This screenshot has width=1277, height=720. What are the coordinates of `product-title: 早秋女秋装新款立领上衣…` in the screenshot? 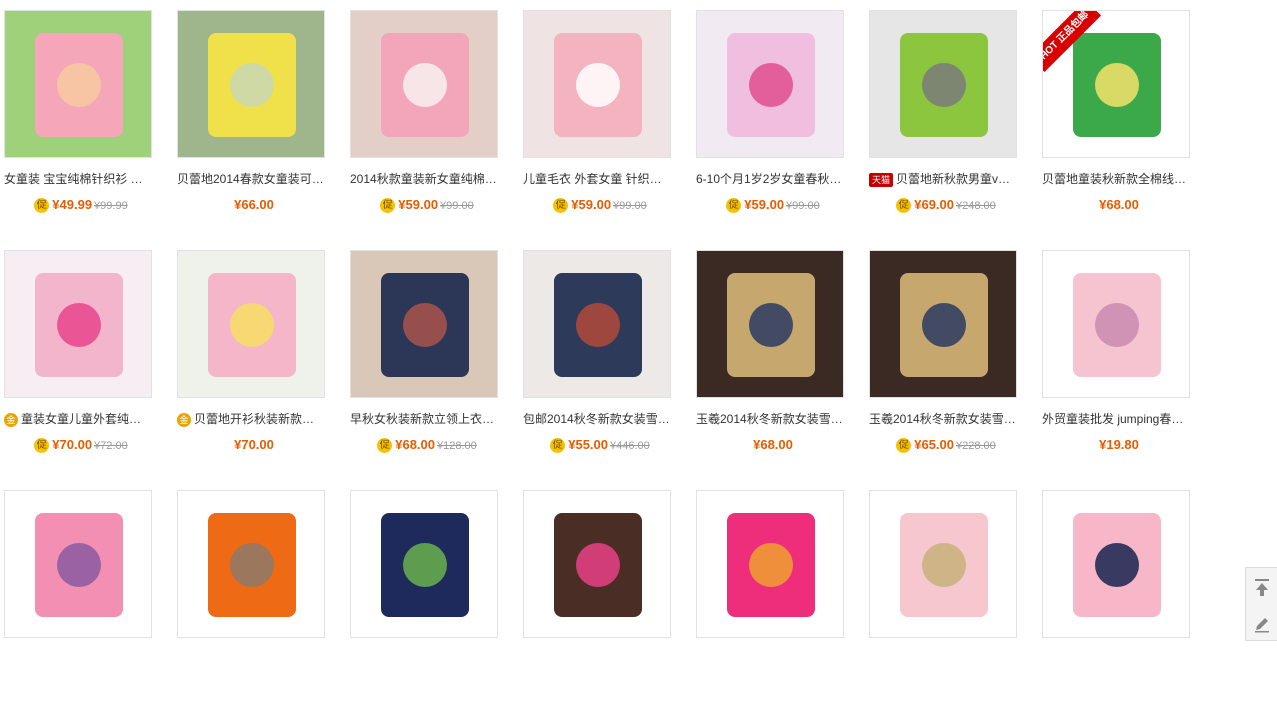 It's located at (427, 419).